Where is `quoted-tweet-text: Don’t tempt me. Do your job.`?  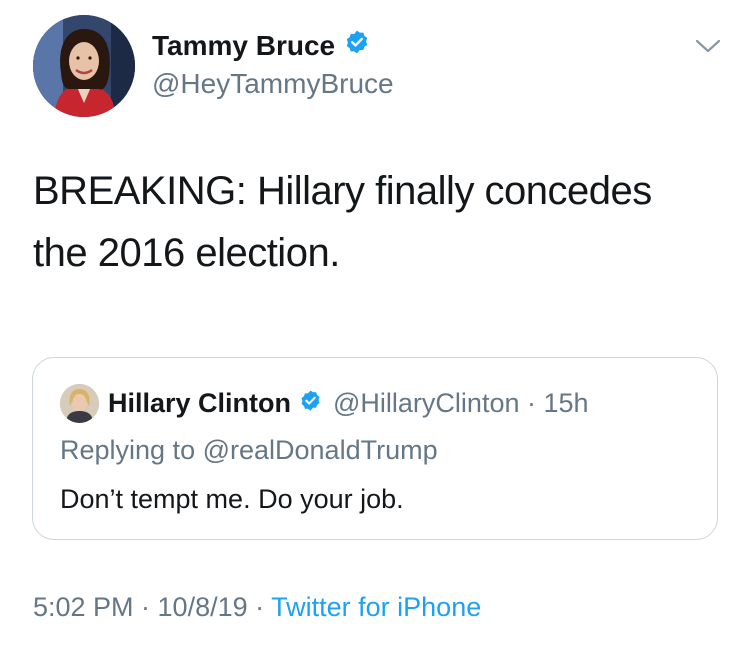 quoted-tweet-text: Don’t tempt me. Do your job. is located at coordinates (232, 499).